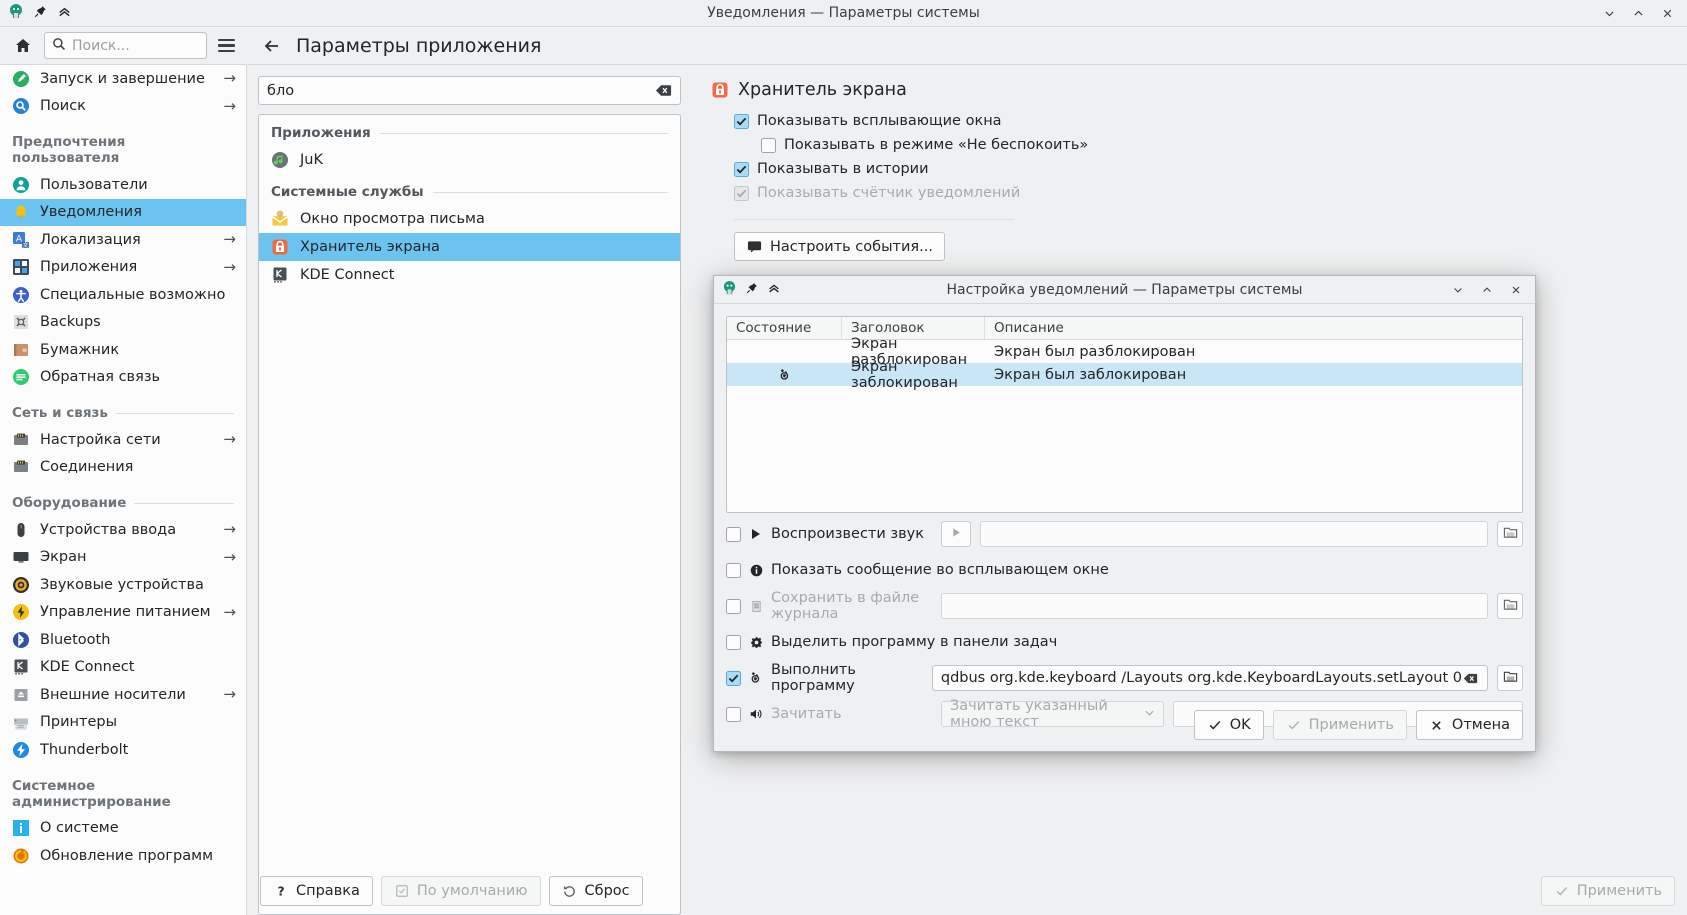 Image resolution: width=1687 pixels, height=915 pixels. Describe the element at coordinates (1052, 714) in the screenshot. I see `speak-mode-combobox: Зачитать указанный мною текст` at that location.